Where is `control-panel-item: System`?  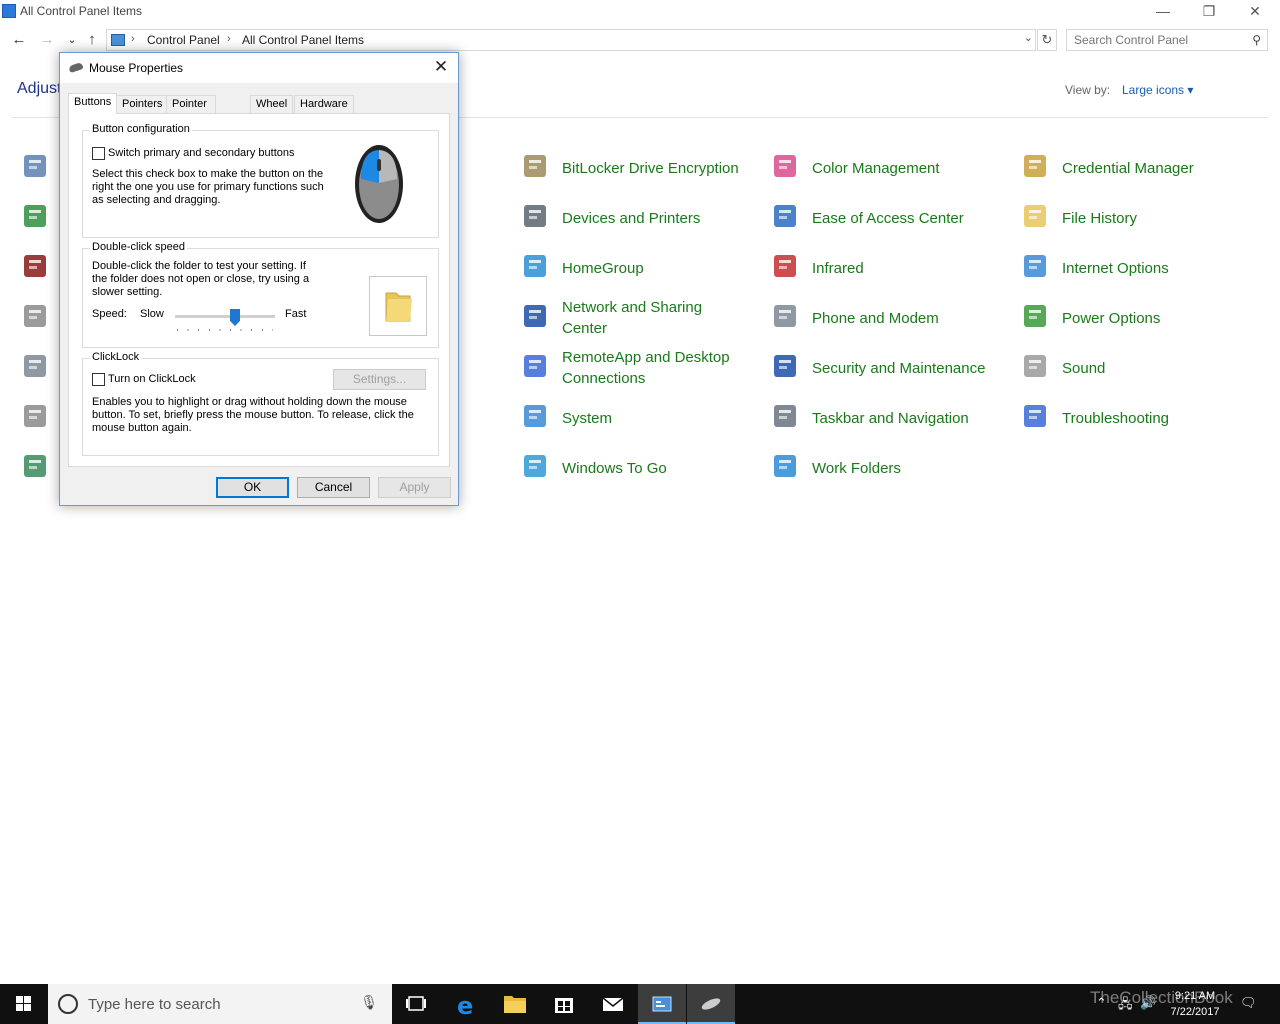 control-panel-item: System is located at coordinates (640, 418).